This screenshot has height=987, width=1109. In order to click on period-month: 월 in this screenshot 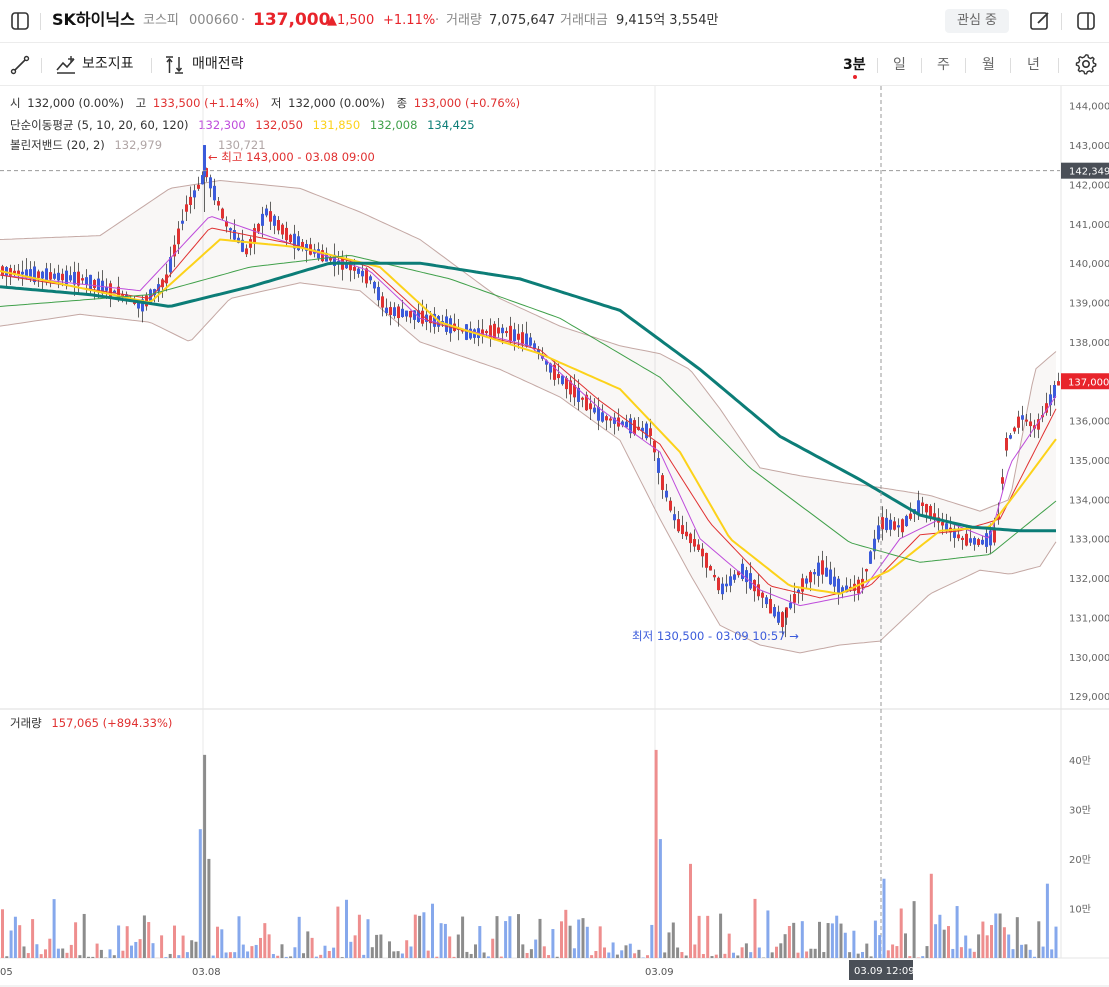, I will do `click(988, 65)`.